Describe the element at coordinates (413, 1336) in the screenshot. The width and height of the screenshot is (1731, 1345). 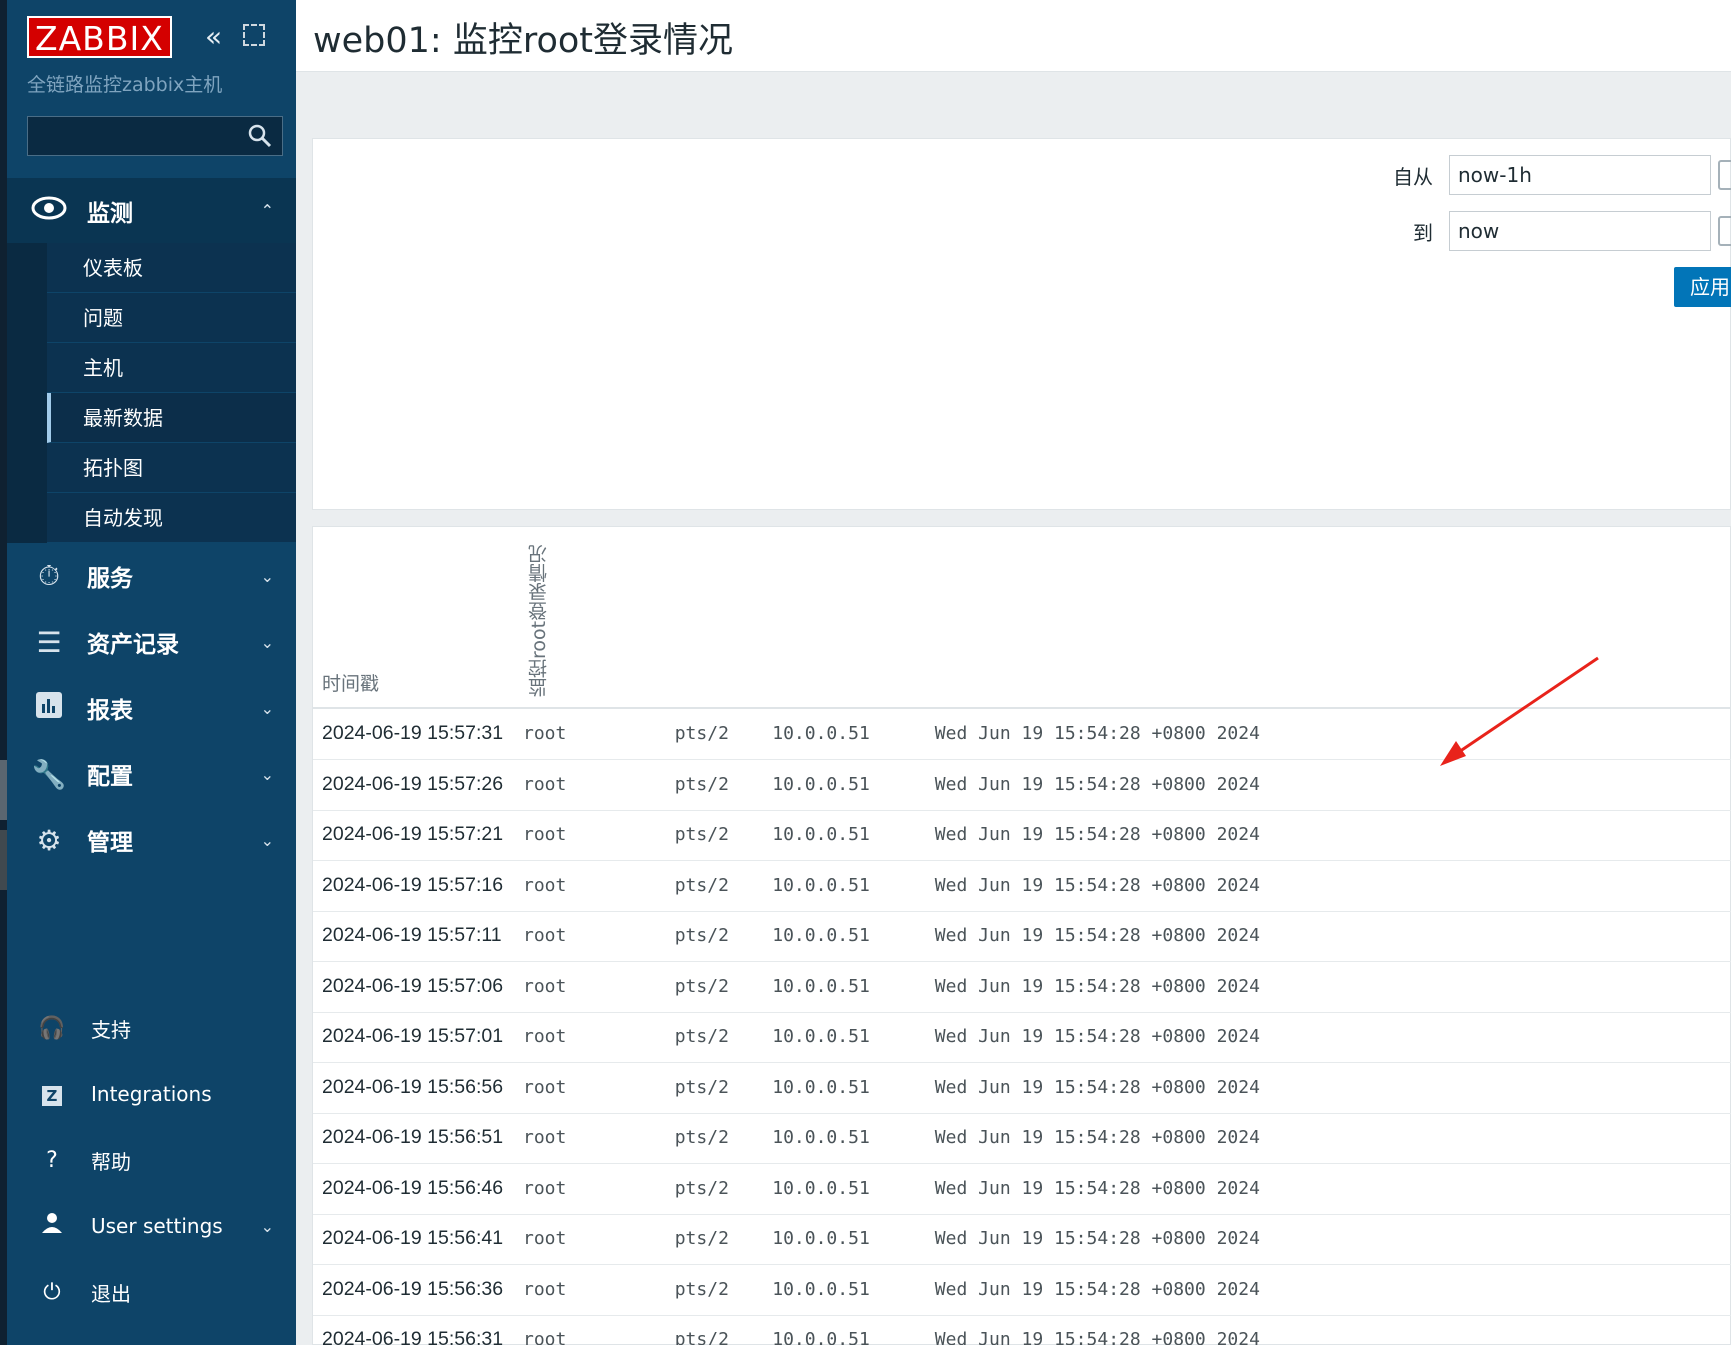
I see `row-timestamp: 2024-06-19 15:56:31` at that location.